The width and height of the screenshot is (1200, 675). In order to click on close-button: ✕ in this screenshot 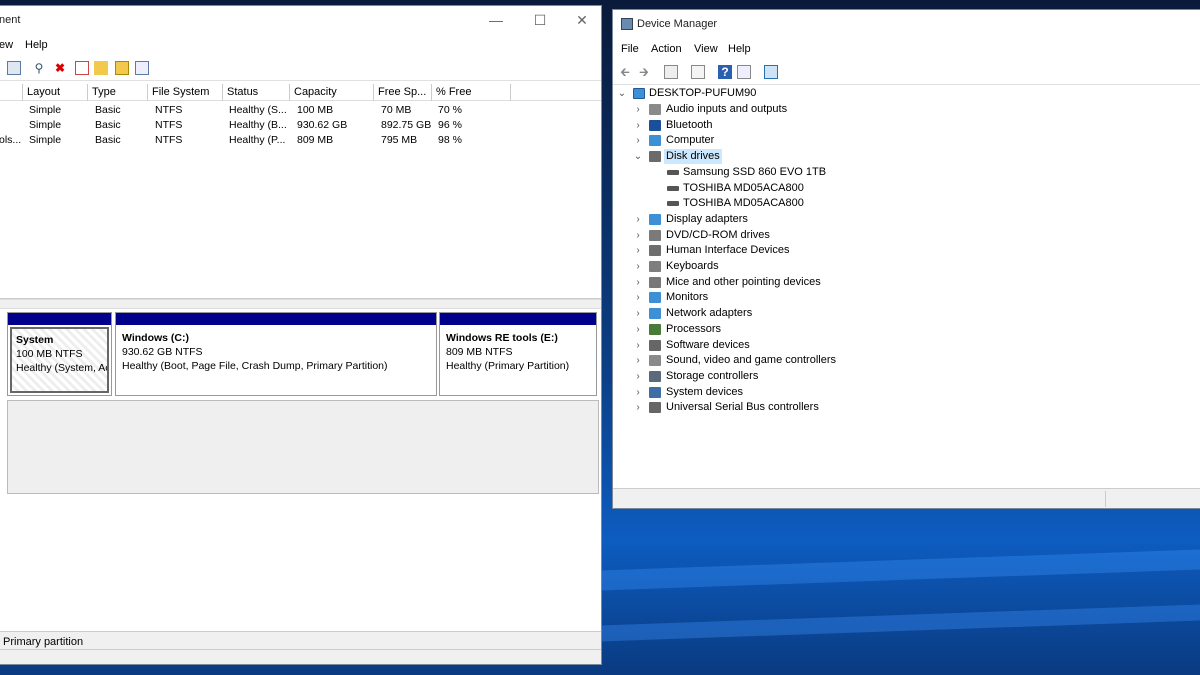, I will do `click(582, 20)`.